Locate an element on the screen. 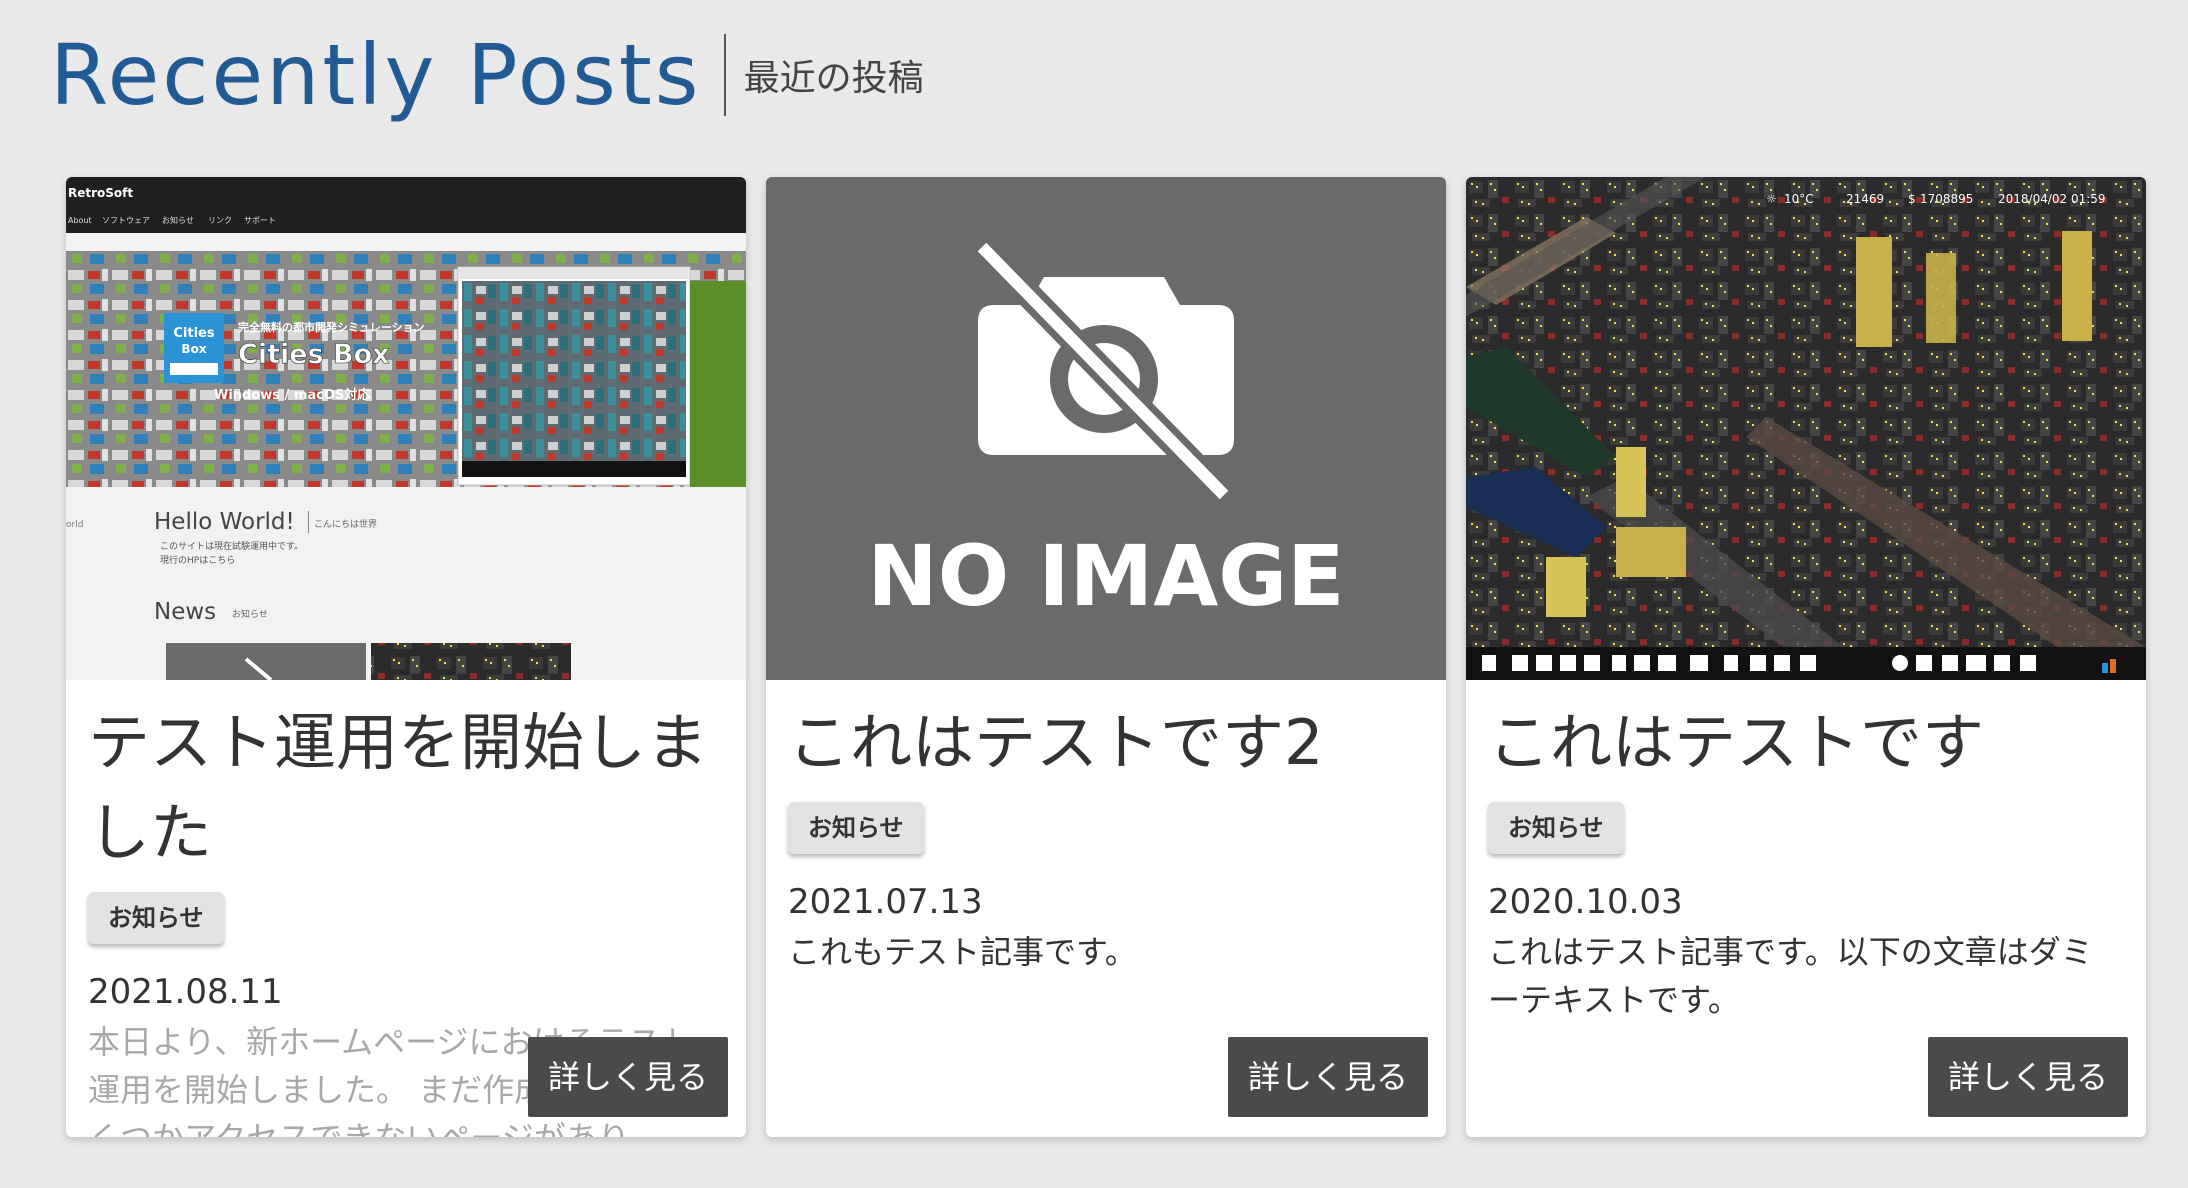  thumb-nav-support: サポート is located at coordinates (260, 220).